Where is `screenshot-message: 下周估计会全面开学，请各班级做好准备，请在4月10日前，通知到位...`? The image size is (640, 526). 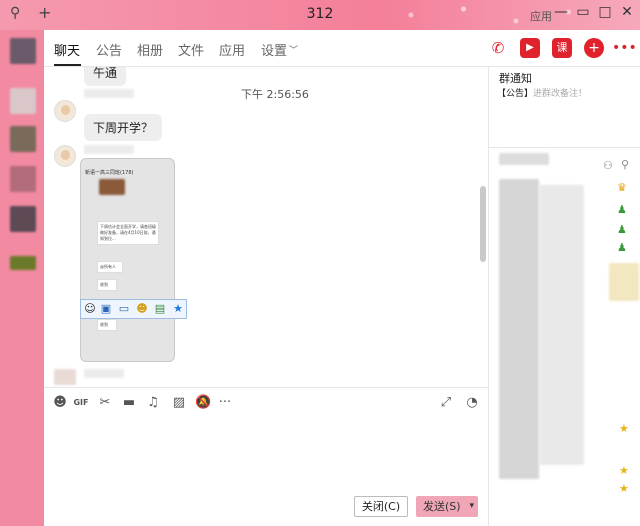 screenshot-message: 下周估计会全面开学，请各班级做好准备，请在4月10日前，通知到位... is located at coordinates (128, 233).